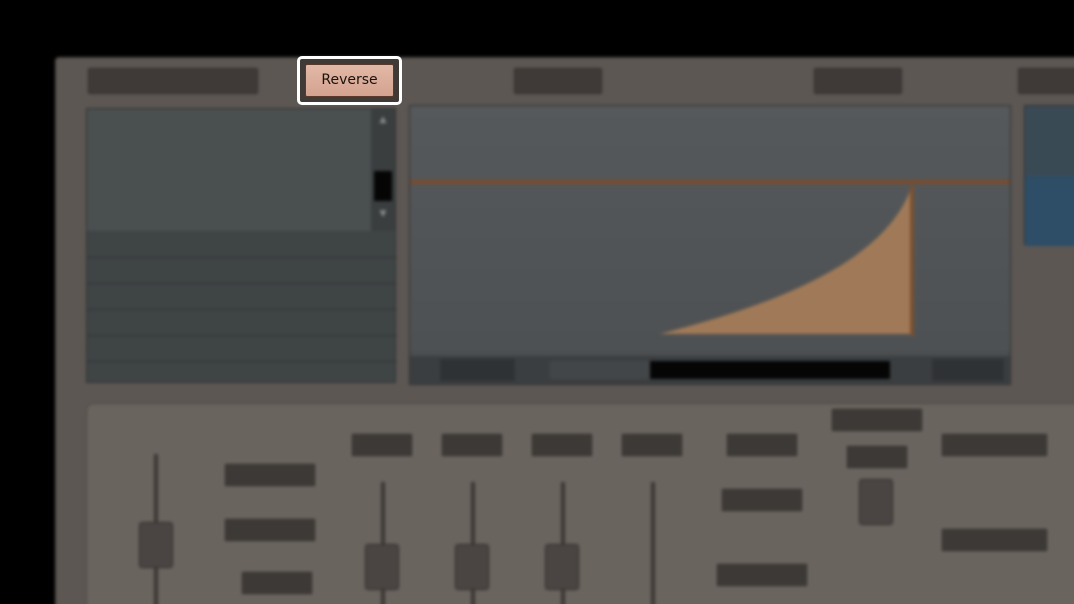 Image resolution: width=1074 pixels, height=604 pixels. What do you see at coordinates (383, 214) in the screenshot?
I see `scroll-down-icon: ▼` at bounding box center [383, 214].